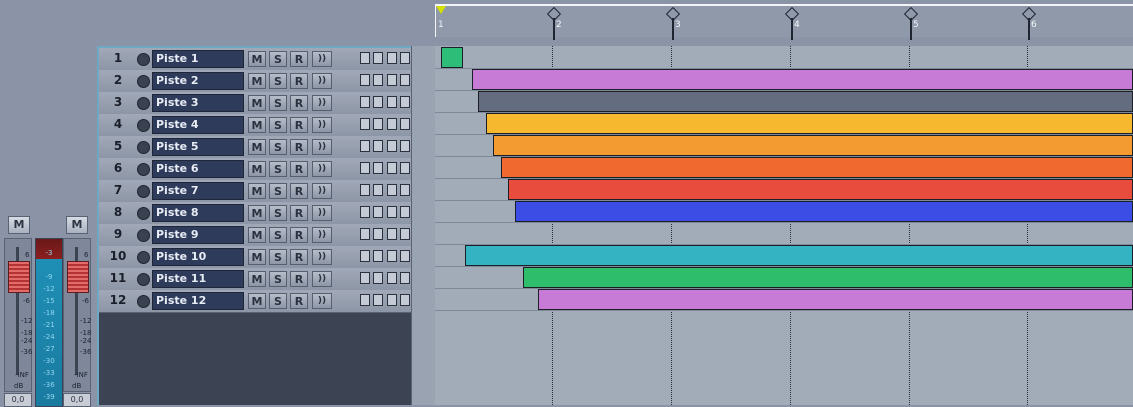 This screenshot has height=407, width=1133. What do you see at coordinates (77, 225) in the screenshot?
I see `master-right-mute-button: M` at bounding box center [77, 225].